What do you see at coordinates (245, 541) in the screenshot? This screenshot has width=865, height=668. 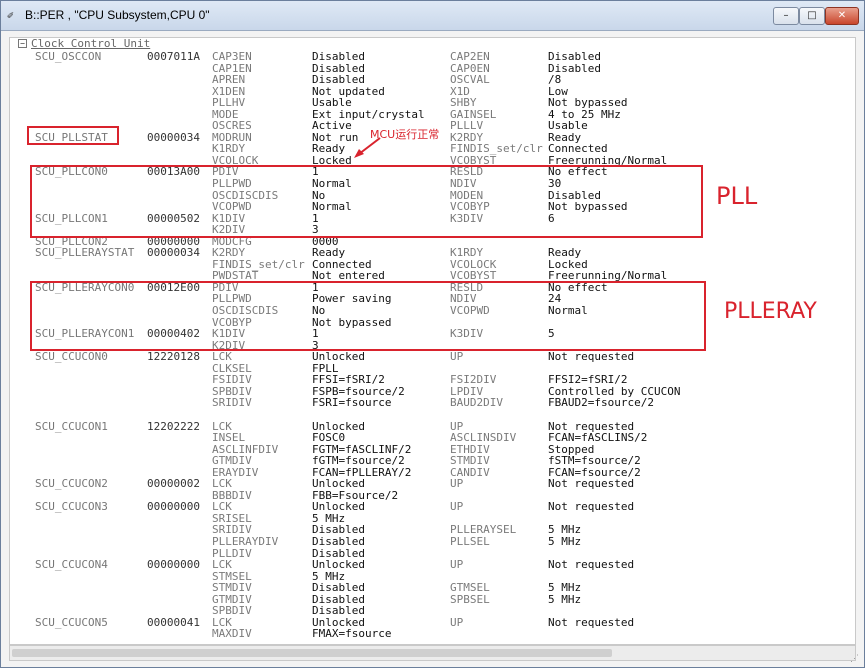 I see `field-name: PLLERAYDIV` at bounding box center [245, 541].